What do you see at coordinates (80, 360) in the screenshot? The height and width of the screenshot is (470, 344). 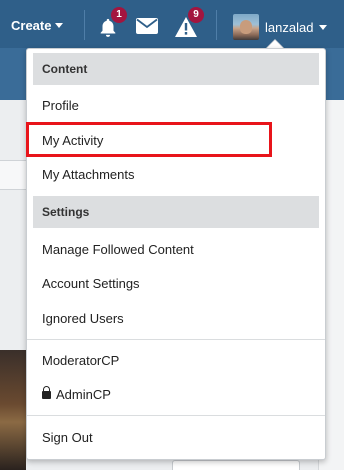 I see `menu-item-moderatorcp: ModeratorCP` at bounding box center [80, 360].